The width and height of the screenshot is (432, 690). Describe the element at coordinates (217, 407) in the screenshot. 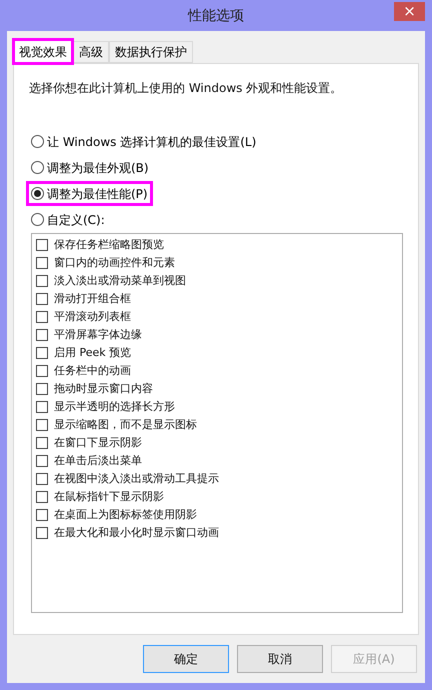

I see `effect-option: 显示半透明的选择长方形` at that location.